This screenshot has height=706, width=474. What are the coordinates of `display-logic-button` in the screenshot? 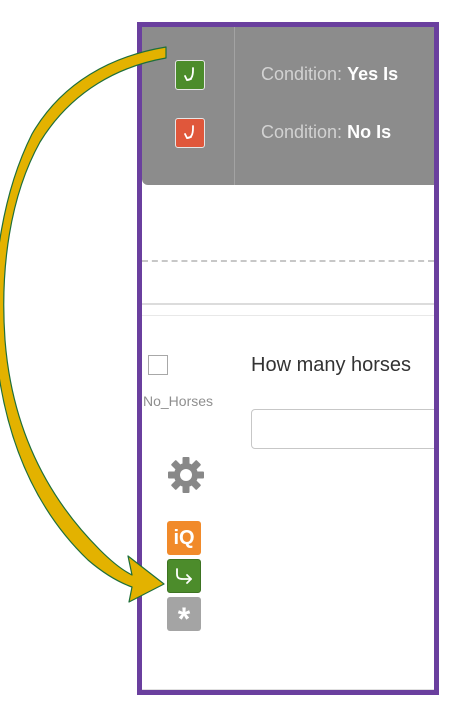 It's located at (184, 576).